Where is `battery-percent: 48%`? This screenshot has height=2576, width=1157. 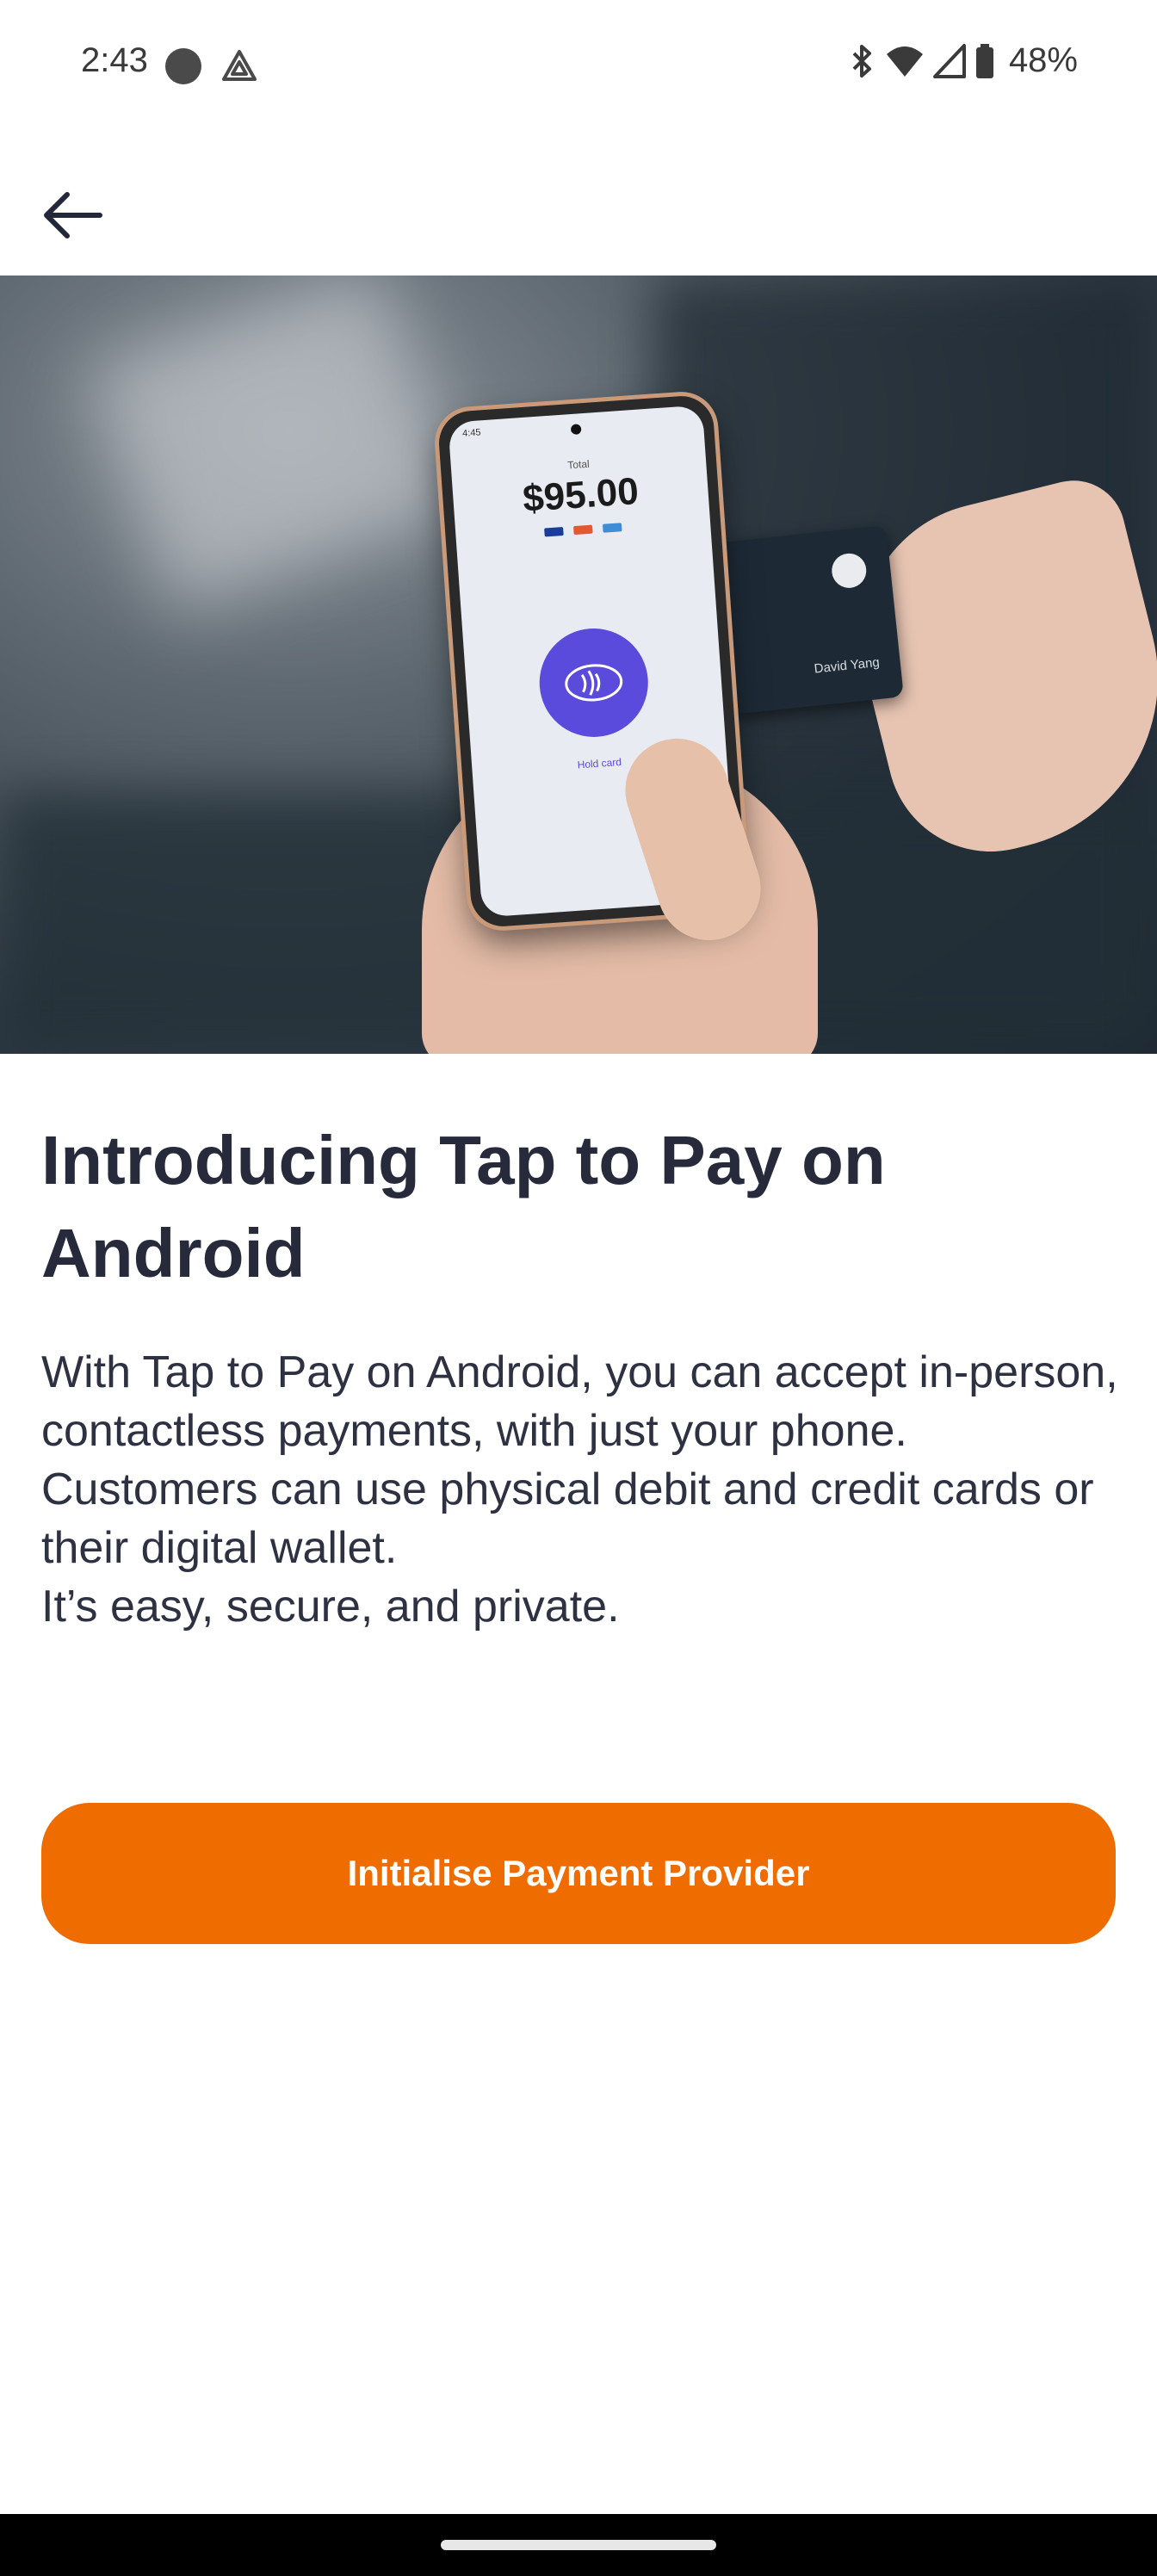 battery-percent: 48% is located at coordinates (1043, 60).